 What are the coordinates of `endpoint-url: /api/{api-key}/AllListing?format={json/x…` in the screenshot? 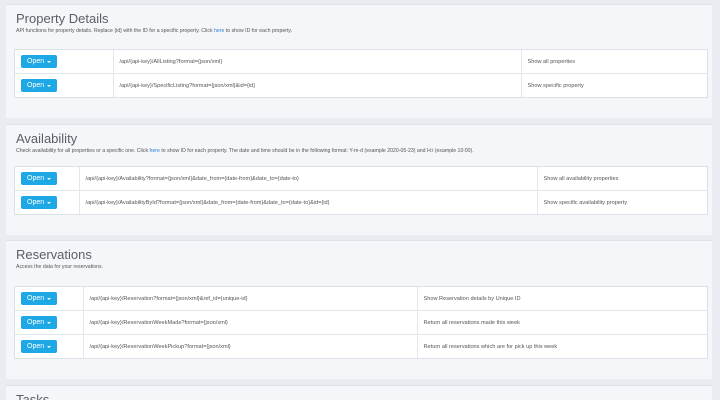 It's located at (317, 62).